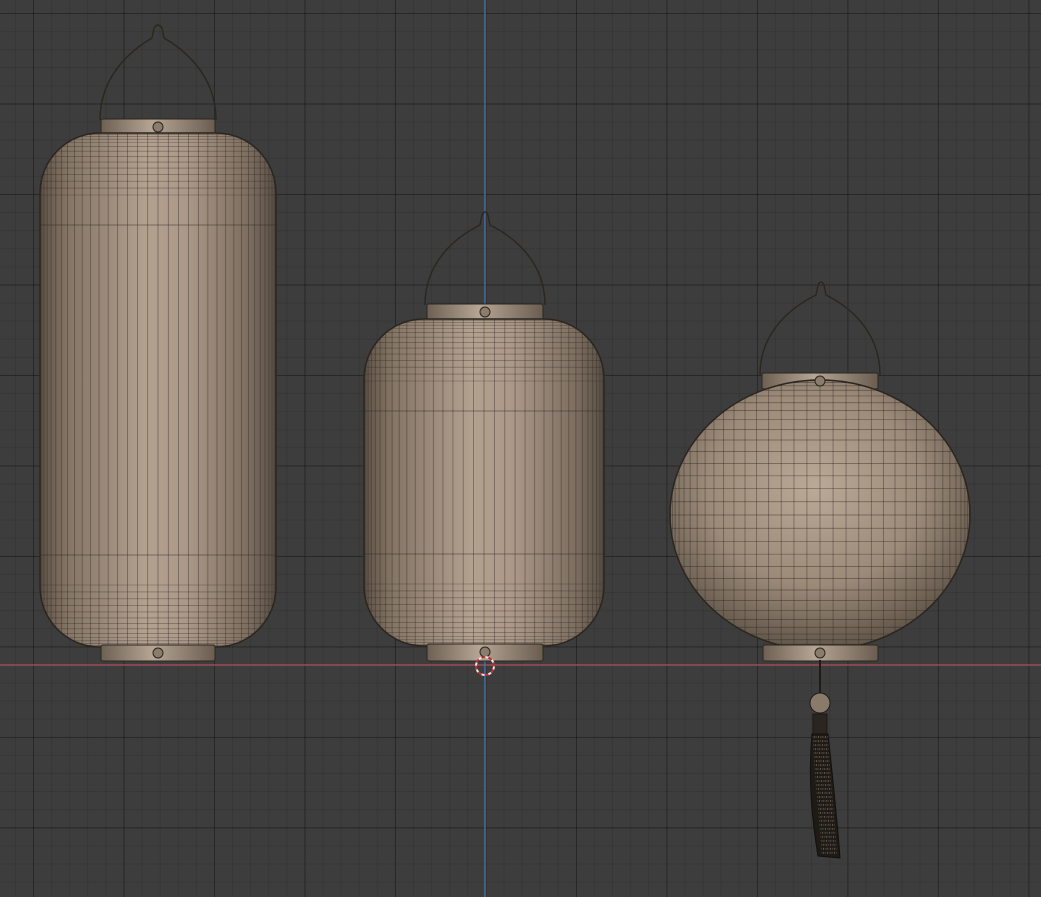 This screenshot has height=897, width=1041. I want to click on lantern-round-top-knob, so click(820, 381).